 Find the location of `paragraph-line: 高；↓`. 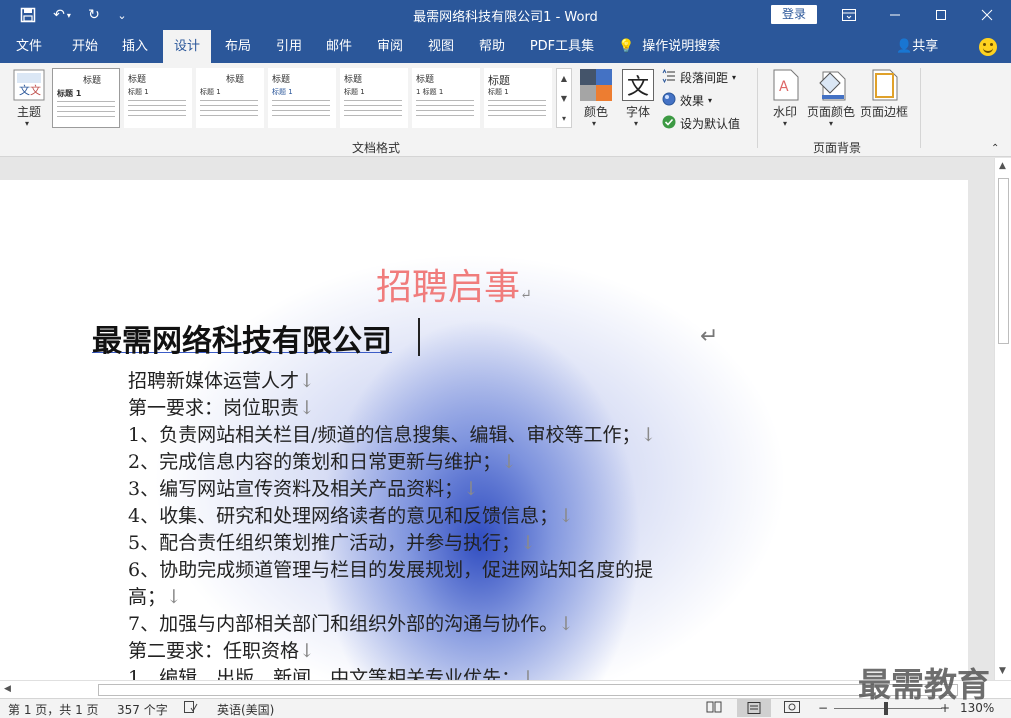

paragraph-line: 高；↓ is located at coordinates (155, 595).